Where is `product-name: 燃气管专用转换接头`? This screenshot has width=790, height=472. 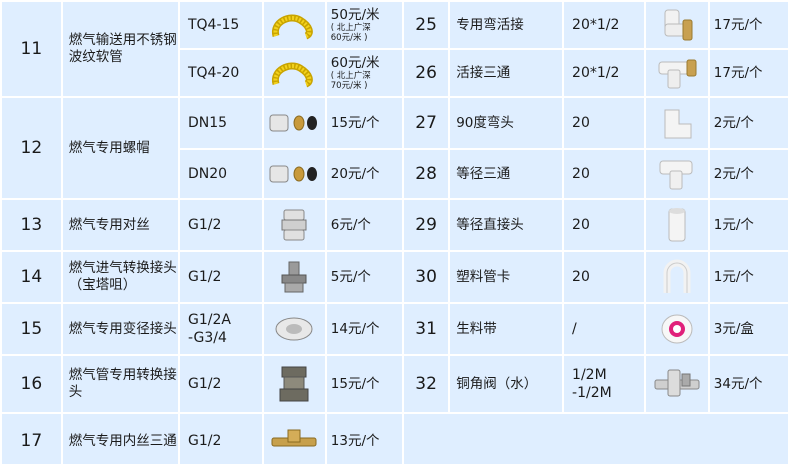
product-name: 燃气管专用转换接头 is located at coordinates (120, 384).